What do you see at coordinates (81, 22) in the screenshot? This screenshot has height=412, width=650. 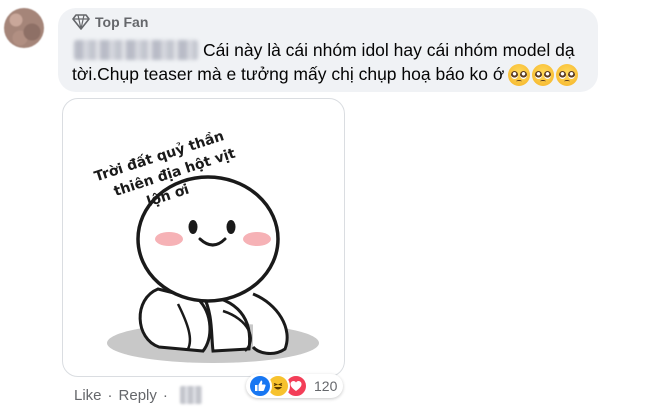 I see `diamond-icon` at bounding box center [81, 22].